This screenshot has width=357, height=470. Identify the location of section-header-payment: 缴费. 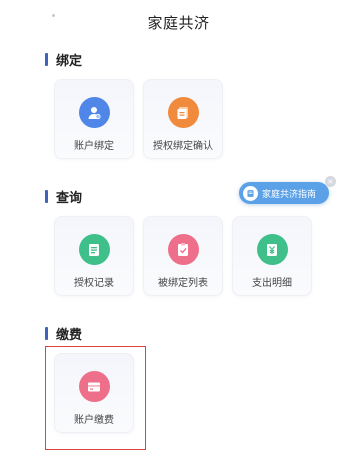
(64, 334).